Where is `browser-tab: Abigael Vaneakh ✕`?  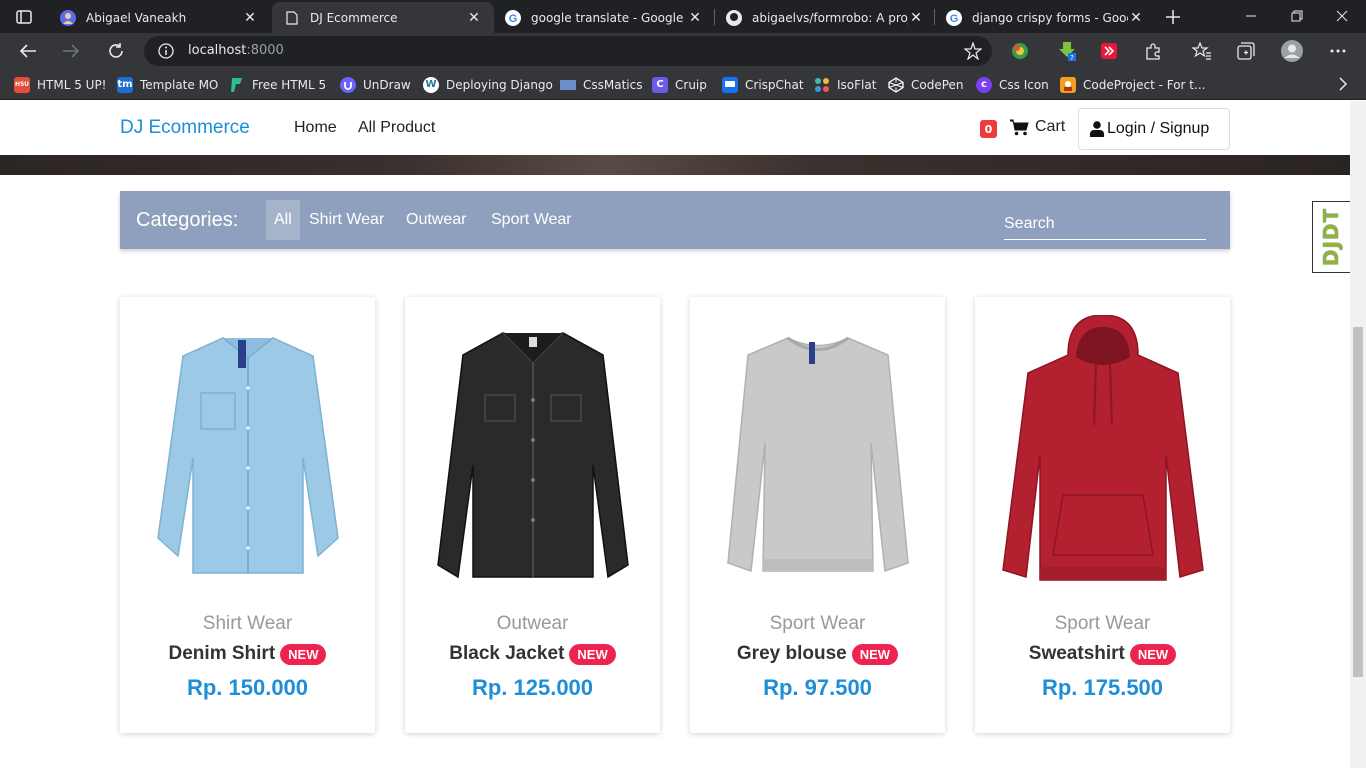 browser-tab: Abigael Vaneakh ✕ is located at coordinates (159, 17).